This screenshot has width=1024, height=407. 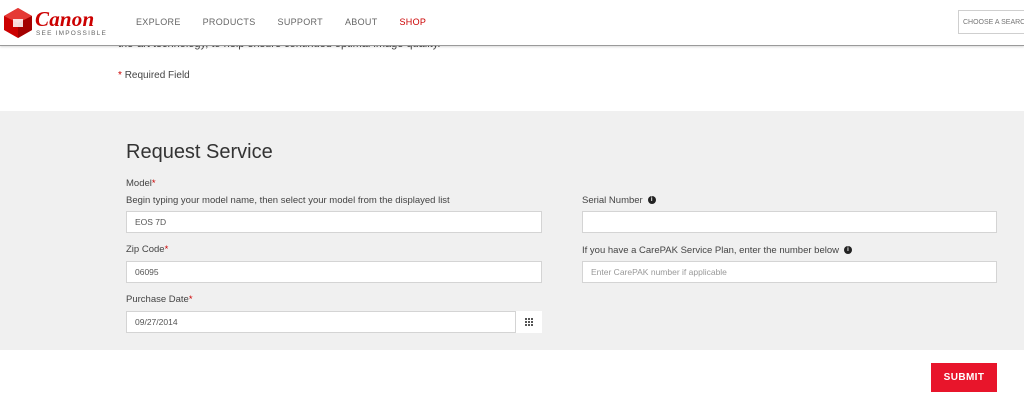 What do you see at coordinates (300, 22) in the screenshot?
I see `nav-support: SUPPORT` at bounding box center [300, 22].